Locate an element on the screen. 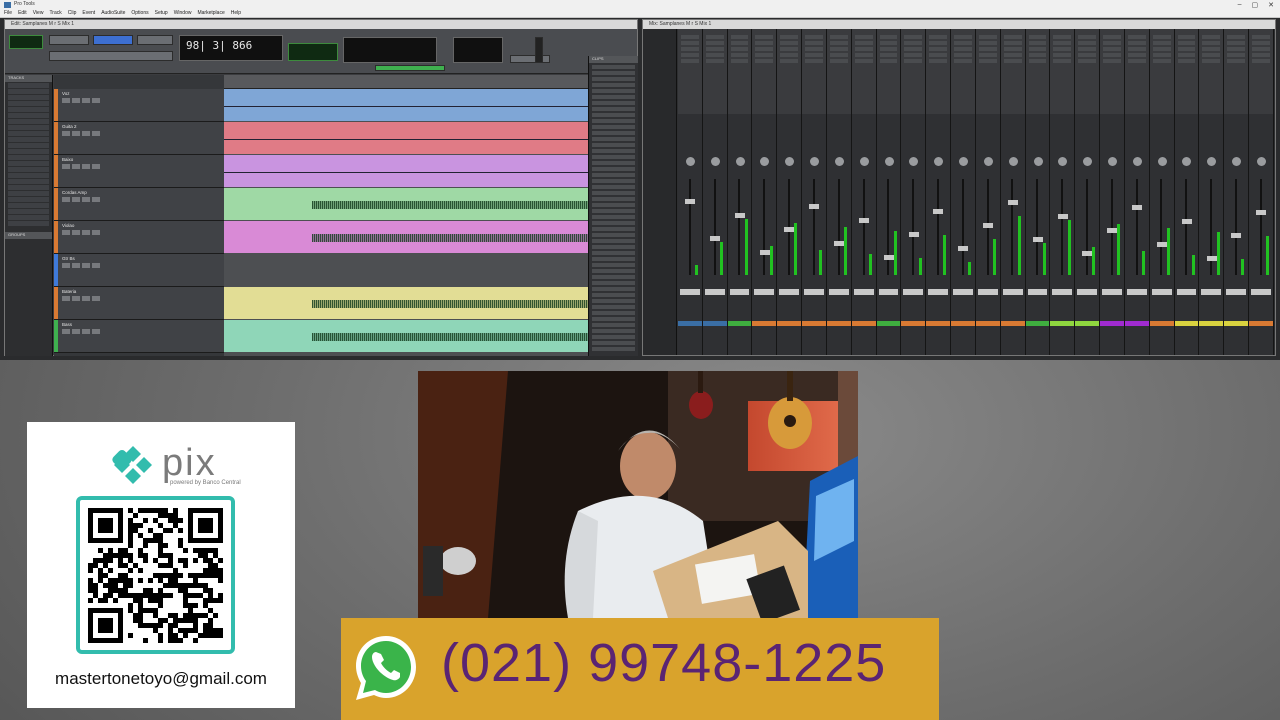 The width and height of the screenshot is (1280, 720). track-header: Cordas Amp is located at coordinates (139, 204).